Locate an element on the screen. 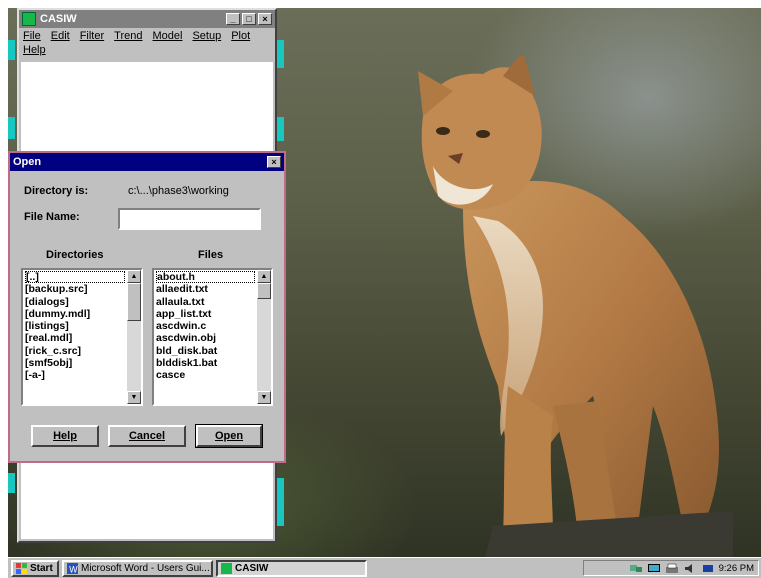 This screenshot has width=761, height=578. open-button: Open is located at coordinates (229, 436).